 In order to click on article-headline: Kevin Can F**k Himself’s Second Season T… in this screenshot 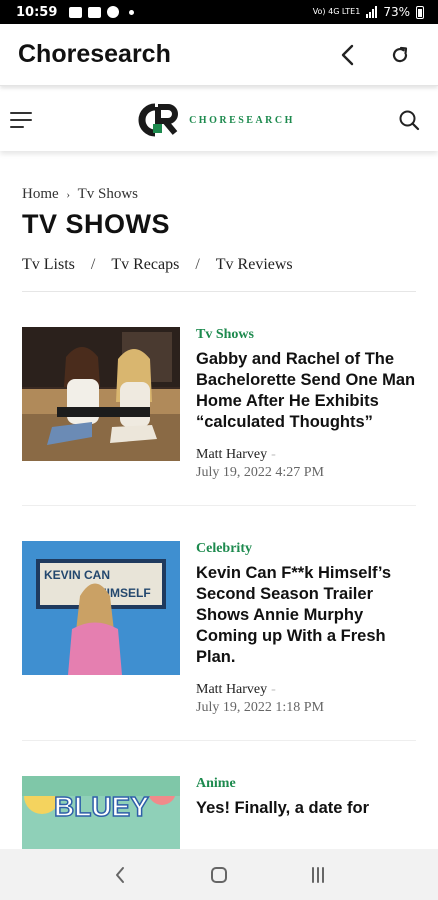, I will do `click(306, 615)`.